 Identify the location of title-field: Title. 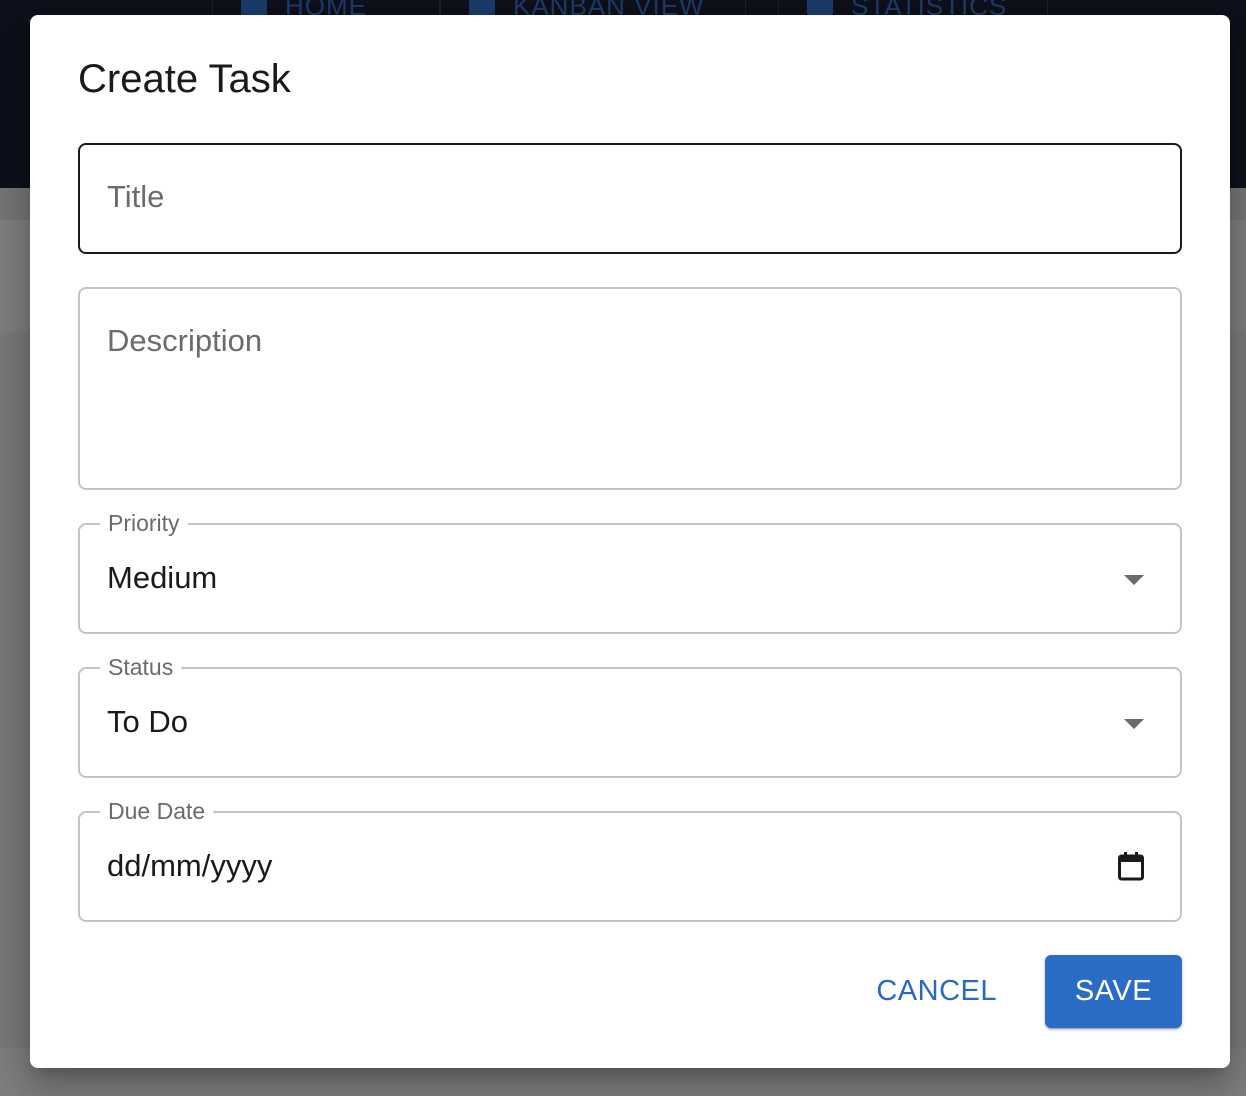
(630, 198).